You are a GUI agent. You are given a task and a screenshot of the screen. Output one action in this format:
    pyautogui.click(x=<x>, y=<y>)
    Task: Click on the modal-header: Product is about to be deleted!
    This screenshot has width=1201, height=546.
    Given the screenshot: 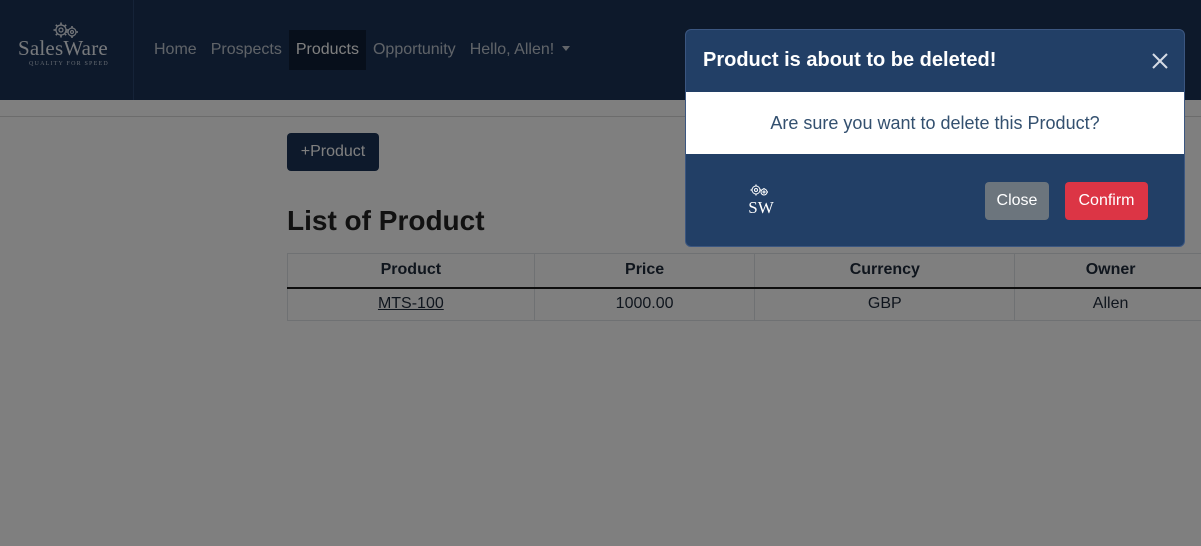 What is the action you would take?
    pyautogui.click(x=935, y=61)
    